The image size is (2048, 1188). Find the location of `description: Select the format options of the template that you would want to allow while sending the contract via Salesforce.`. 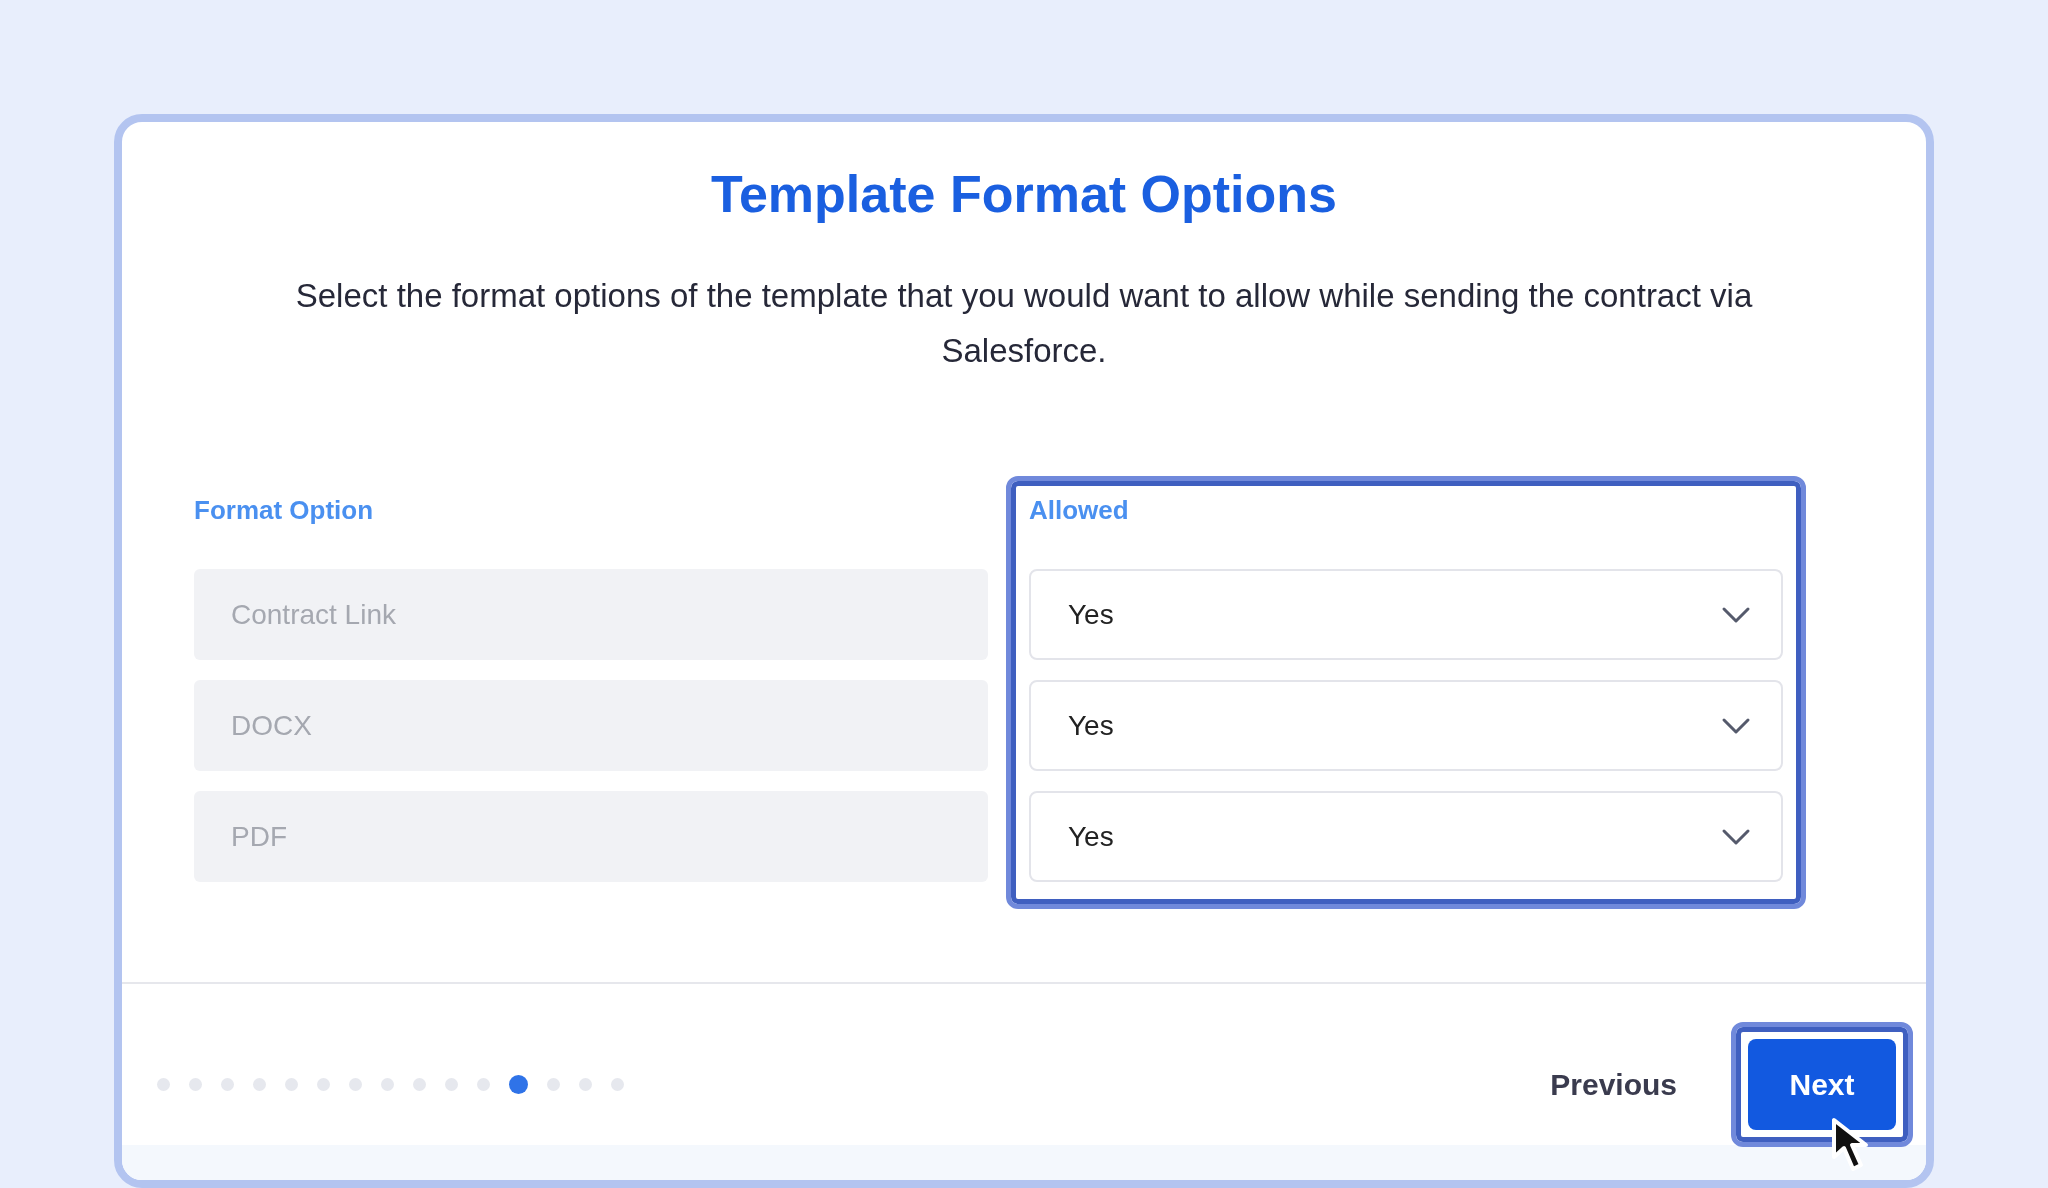

description: Select the format options of the template that you would want to allow while sending the contract via Salesforce. is located at coordinates (1024, 323).